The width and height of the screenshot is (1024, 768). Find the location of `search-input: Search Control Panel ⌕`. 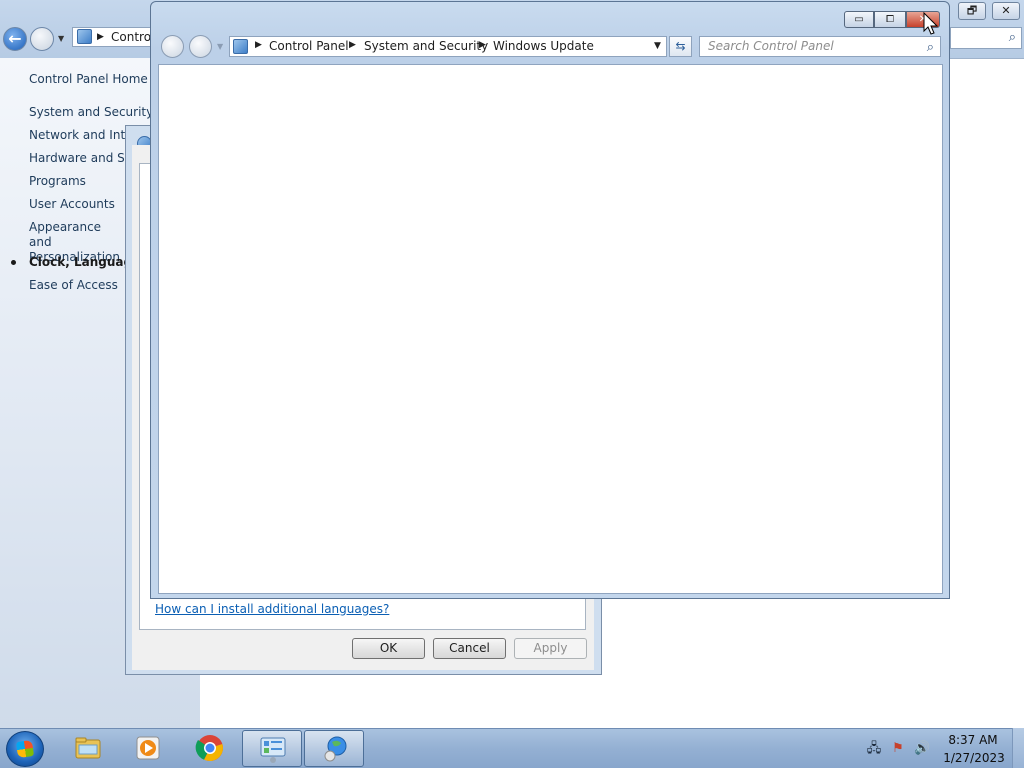

search-input: Search Control Panel ⌕ is located at coordinates (820, 46).